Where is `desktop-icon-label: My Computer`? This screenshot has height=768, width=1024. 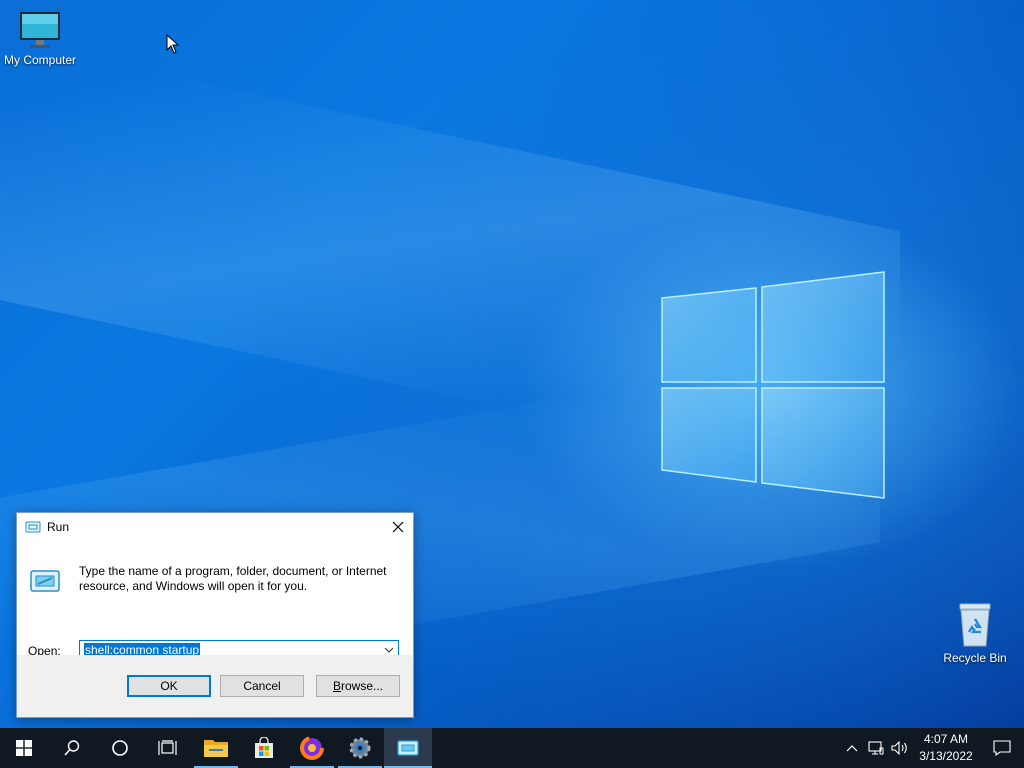 desktop-icon-label: My Computer is located at coordinates (40, 60).